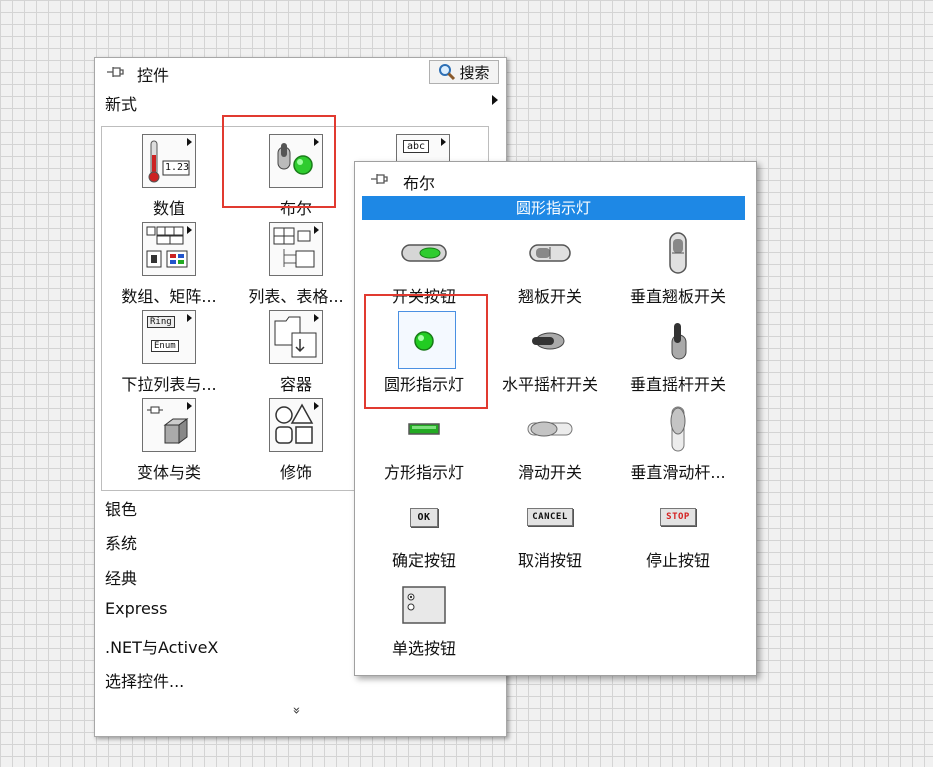 Image resolution: width=933 pixels, height=767 pixels. What do you see at coordinates (161, 646) in the screenshot?
I see `category-dotnet-activex: .NET与ActiveX` at bounding box center [161, 646].